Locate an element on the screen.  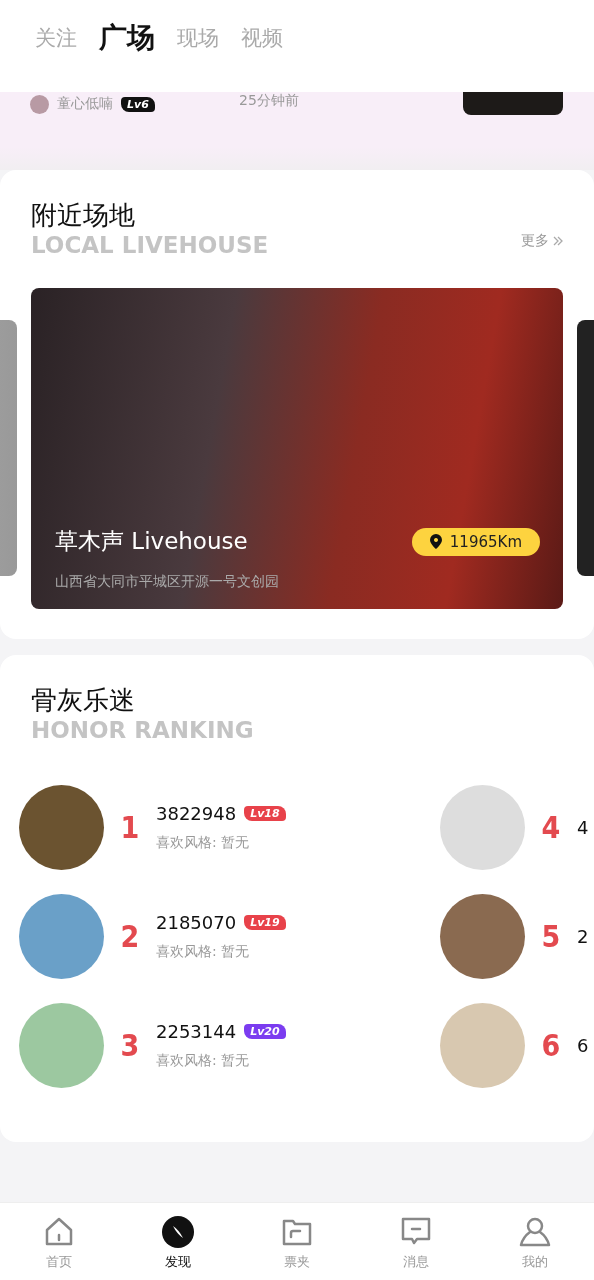
venue-address: 山西省大同市平城区开源一号文创园 is located at coordinates (167, 582).